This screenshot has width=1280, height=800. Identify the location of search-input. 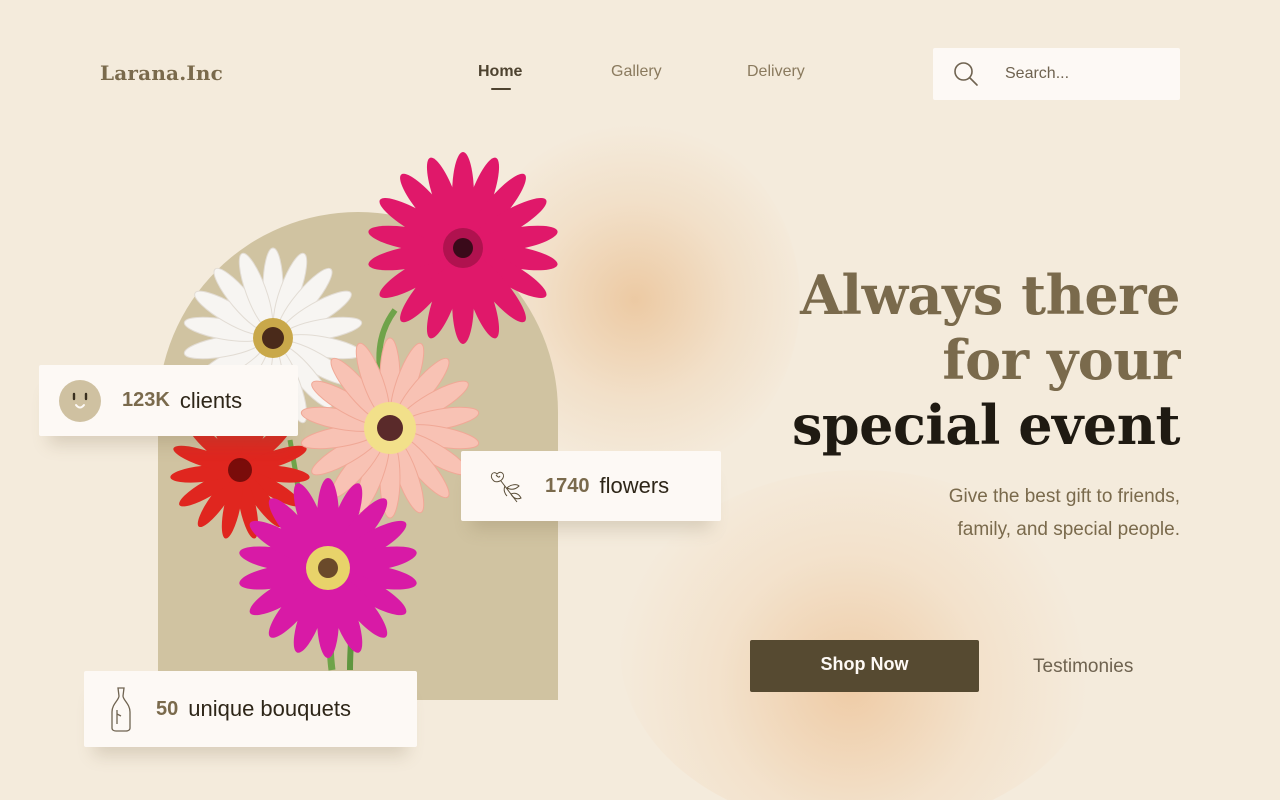
(1085, 74).